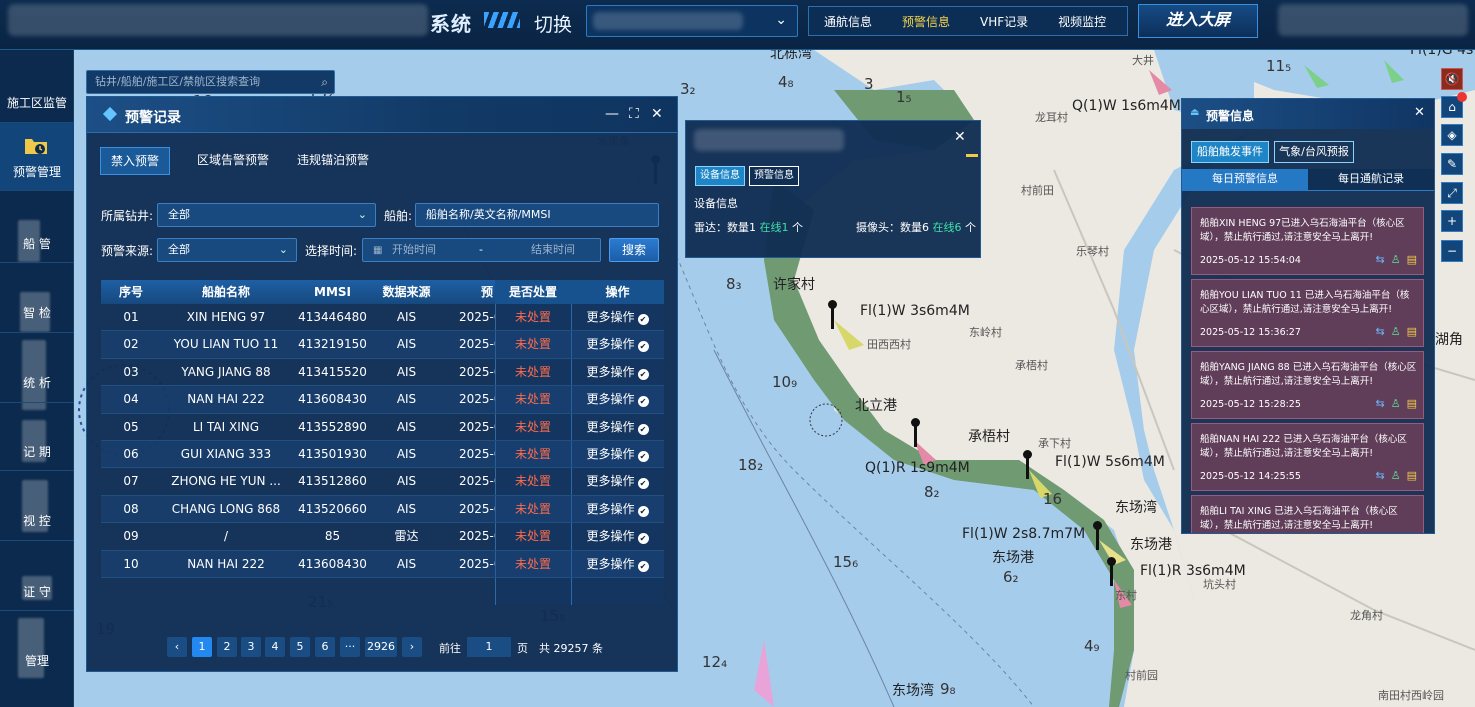  Describe the element at coordinates (848, 21) in the screenshot. I see `nav-traffic-info: 通航信息` at that location.